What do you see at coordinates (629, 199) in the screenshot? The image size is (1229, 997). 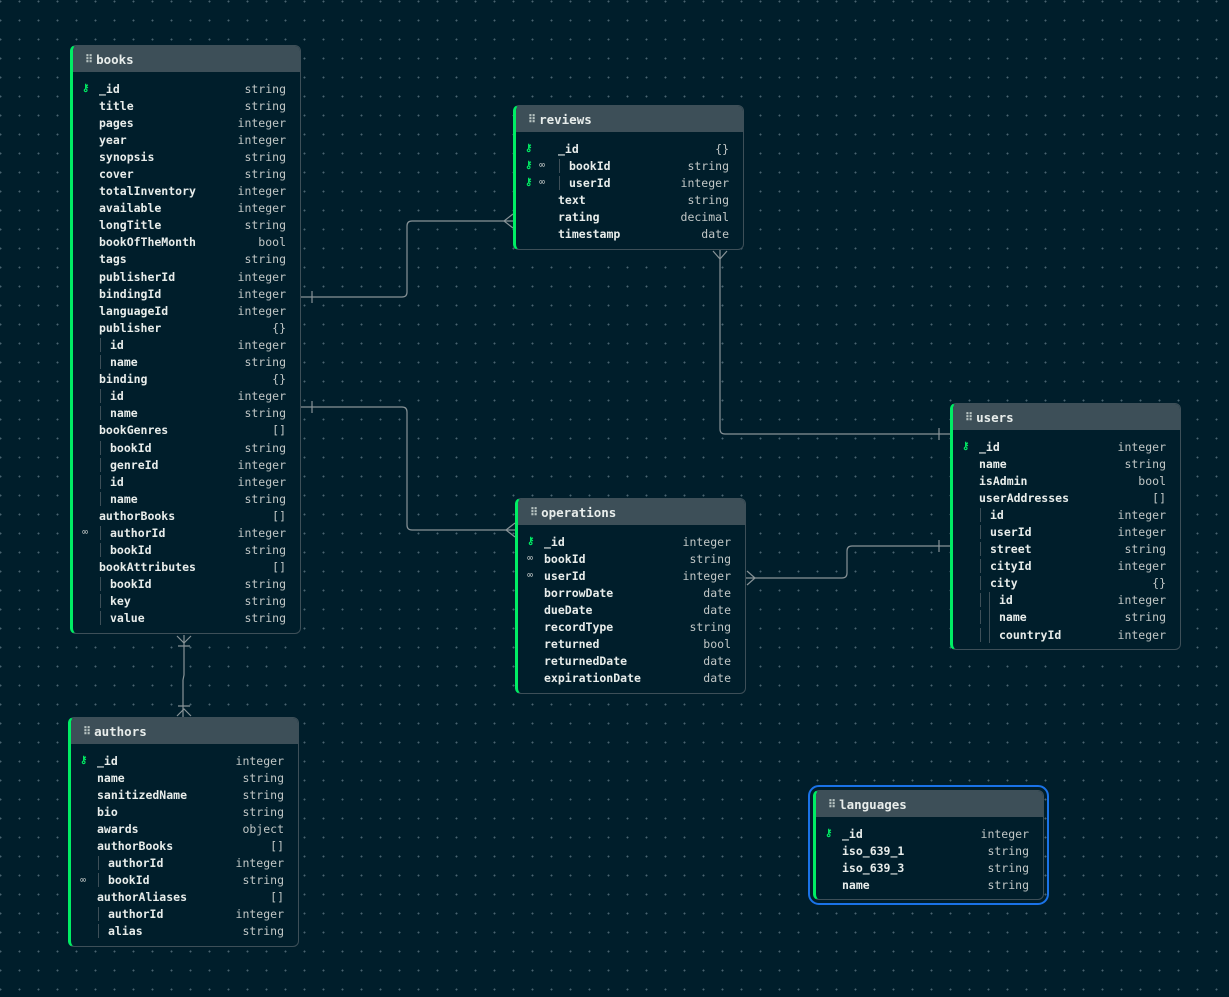 I see `field-row: text string` at bounding box center [629, 199].